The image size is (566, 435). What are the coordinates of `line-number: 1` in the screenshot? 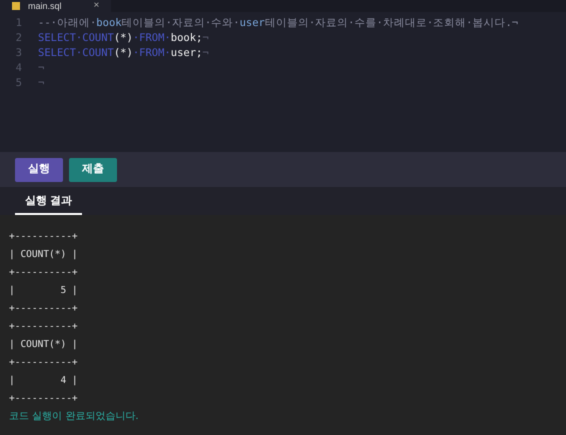 It's located at (18, 23).